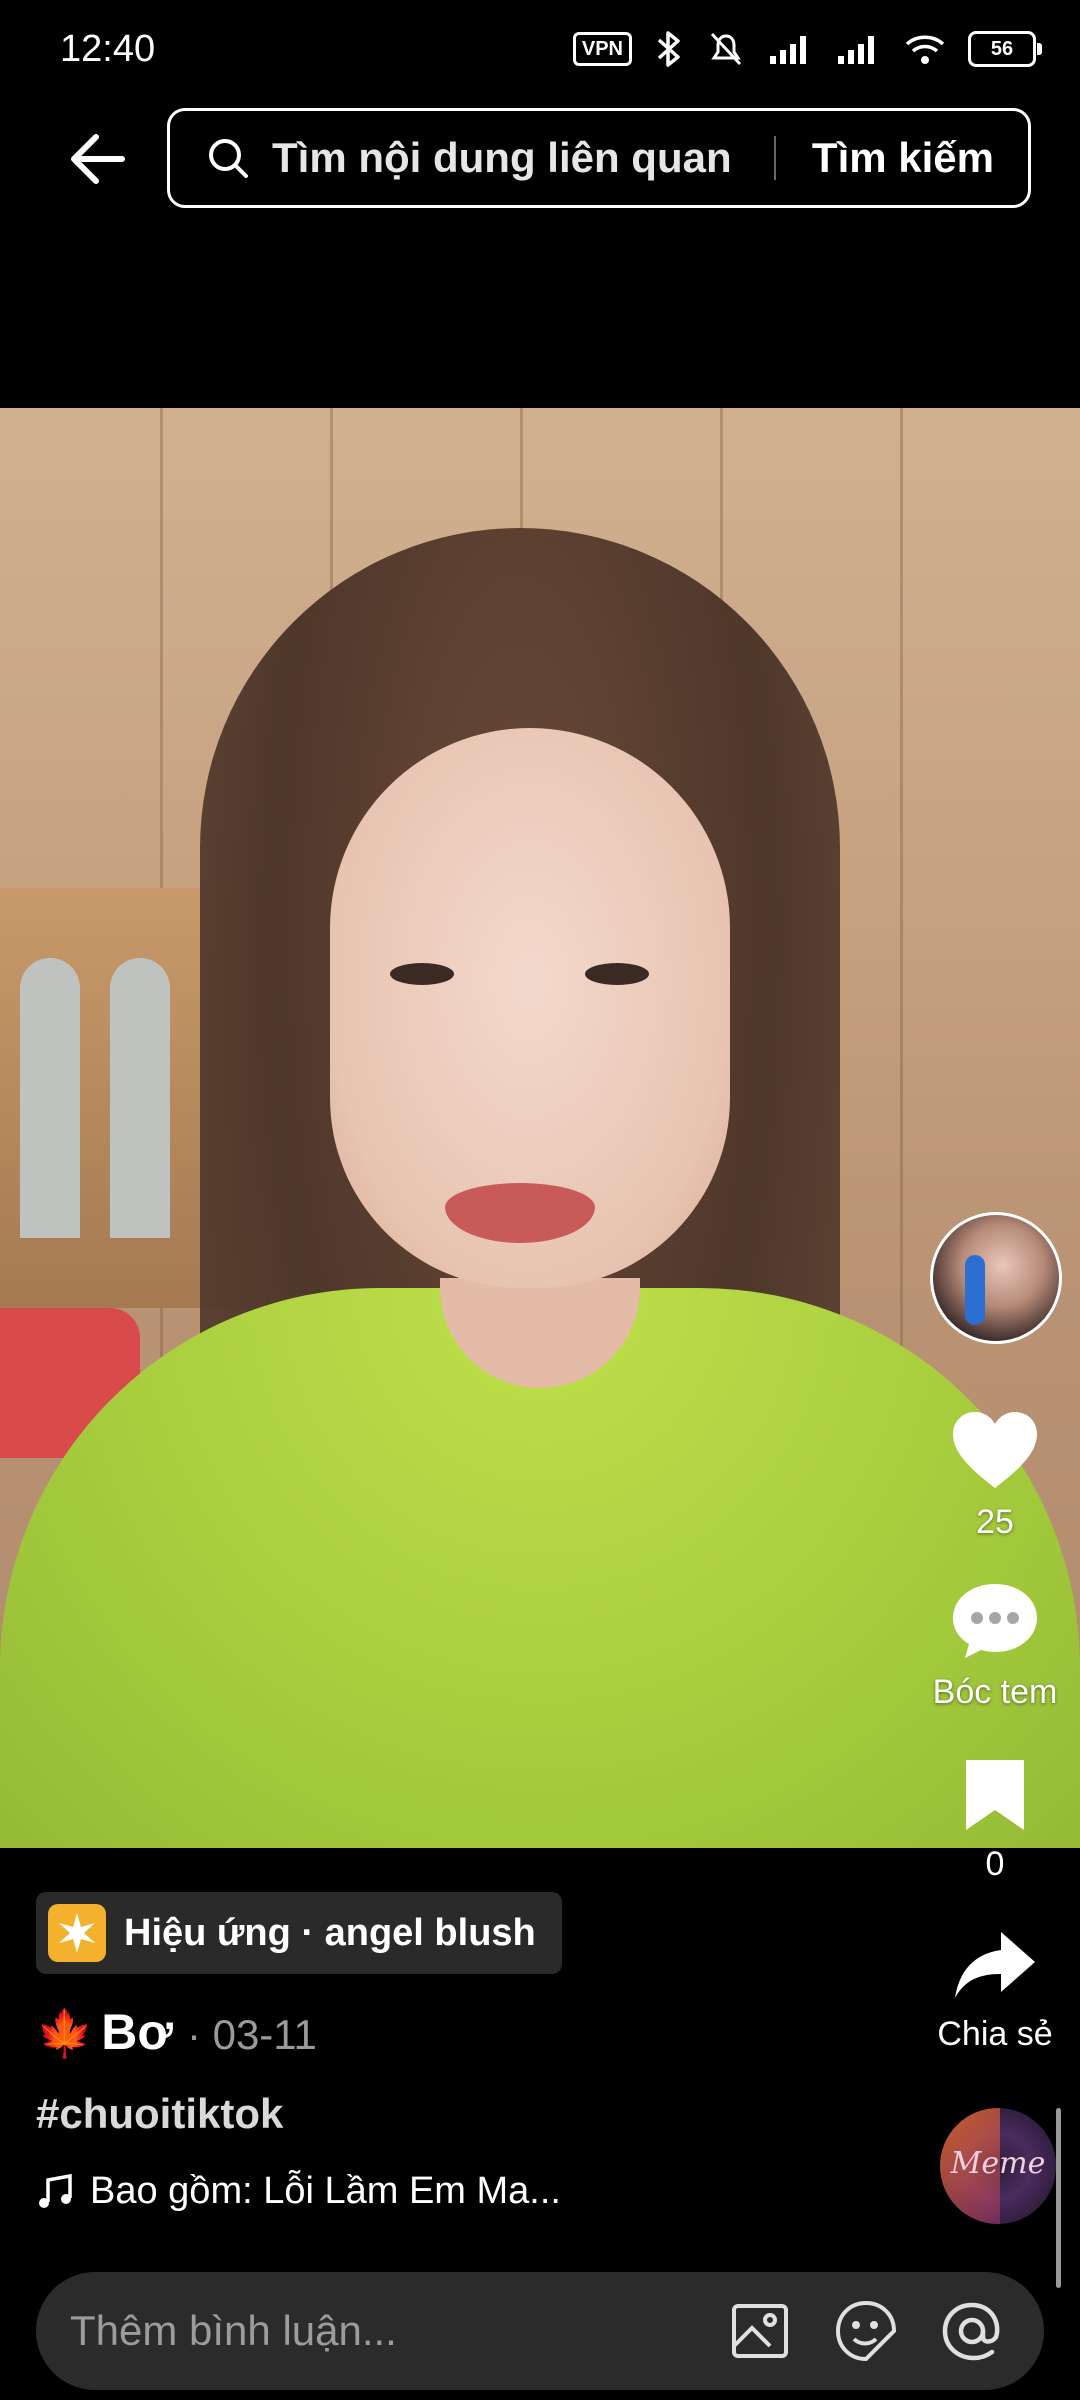  Describe the element at coordinates (602, 49) in the screenshot. I see `vpn-icon: VPN` at that location.